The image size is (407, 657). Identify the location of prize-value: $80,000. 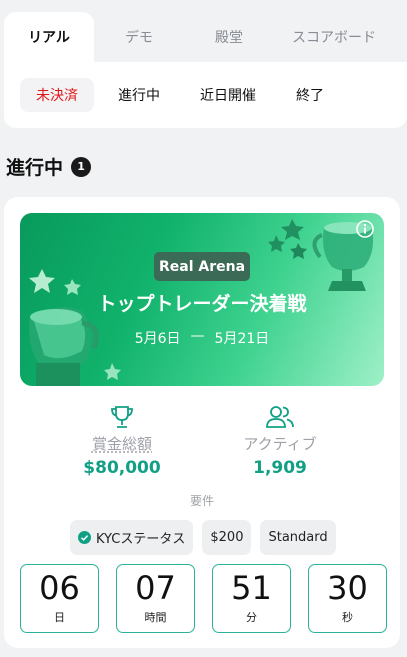
(122, 468).